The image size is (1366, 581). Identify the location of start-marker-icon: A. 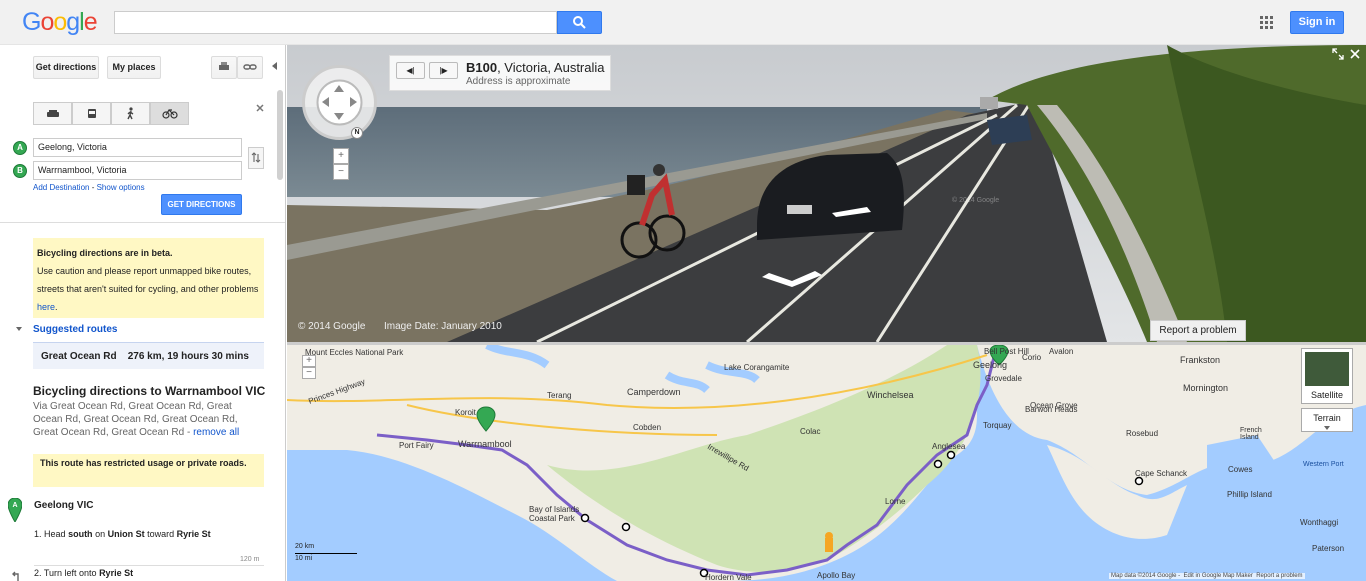
(15, 510).